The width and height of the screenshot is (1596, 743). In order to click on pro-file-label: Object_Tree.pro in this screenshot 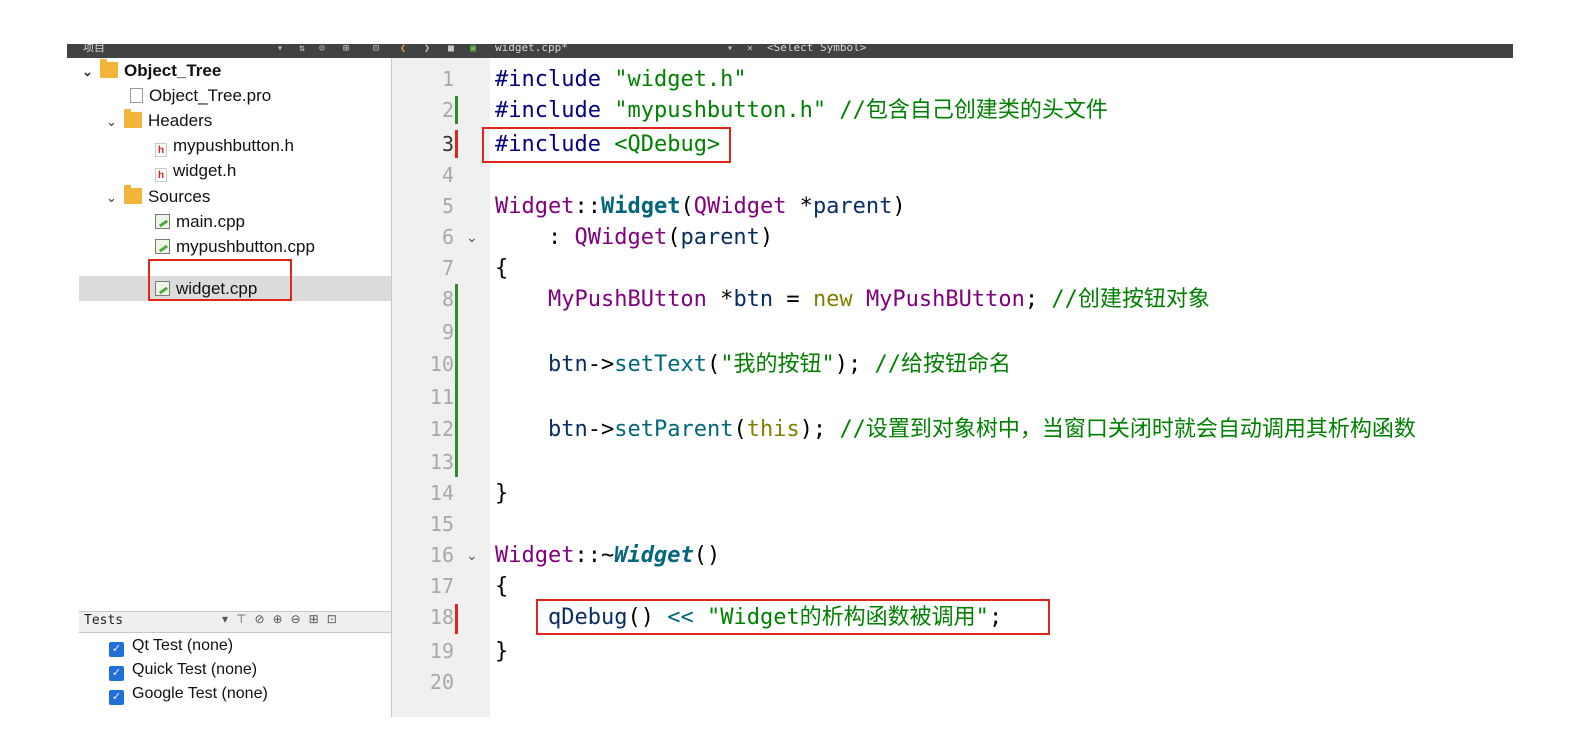, I will do `click(210, 95)`.